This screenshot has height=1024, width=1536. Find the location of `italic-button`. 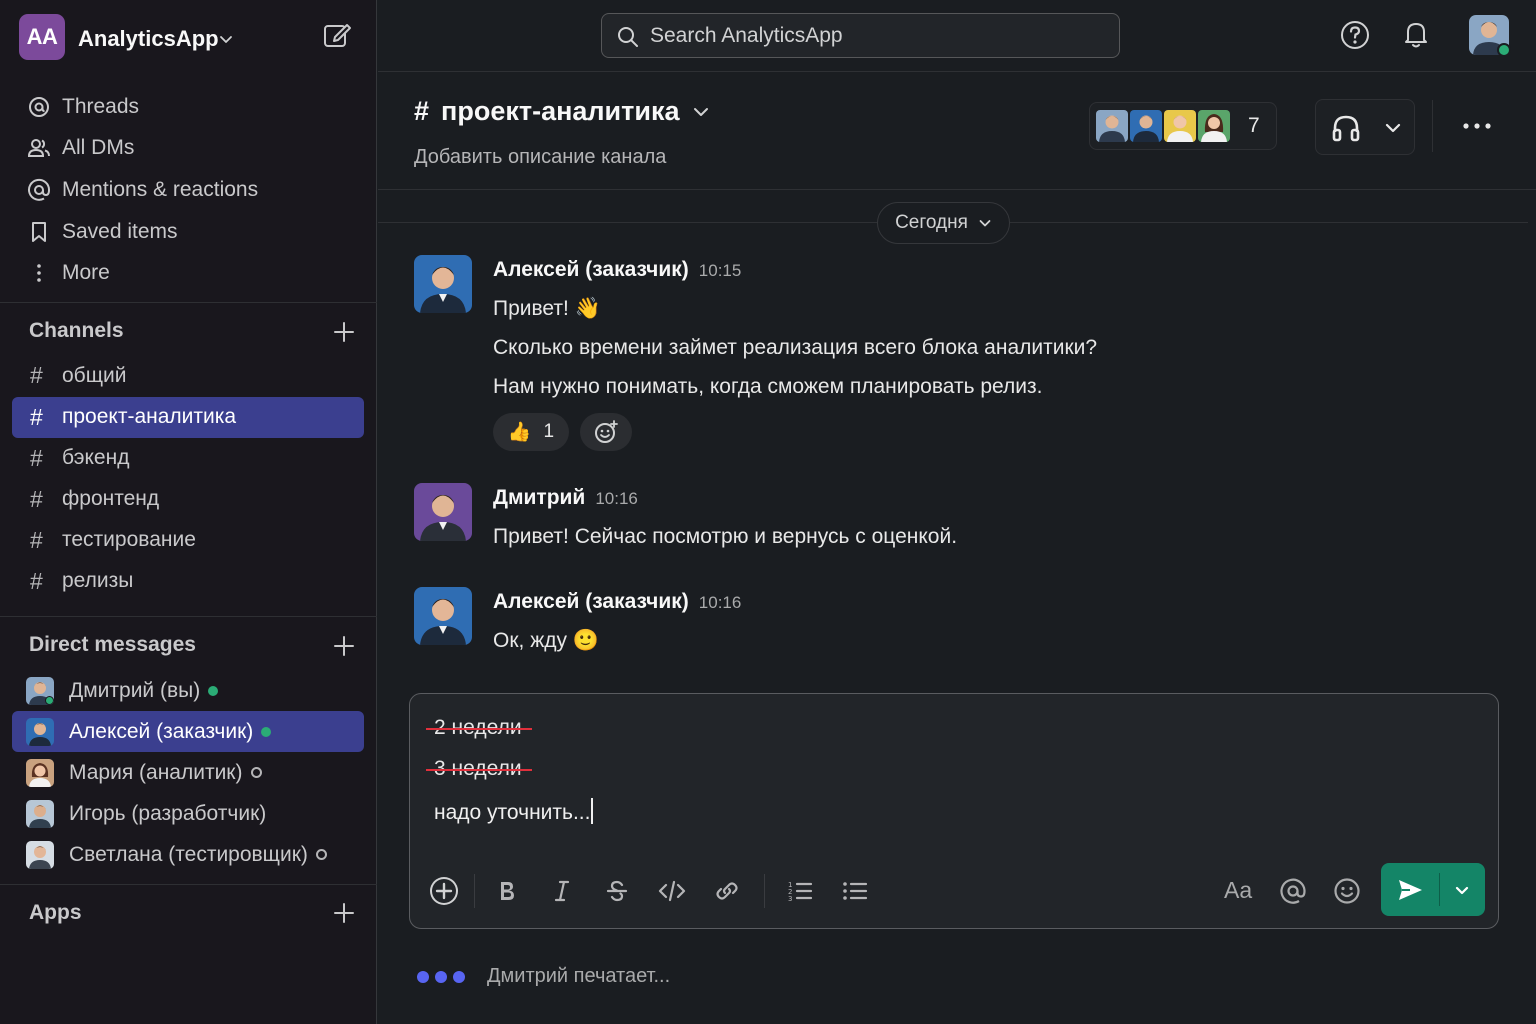

italic-button is located at coordinates (562, 891).